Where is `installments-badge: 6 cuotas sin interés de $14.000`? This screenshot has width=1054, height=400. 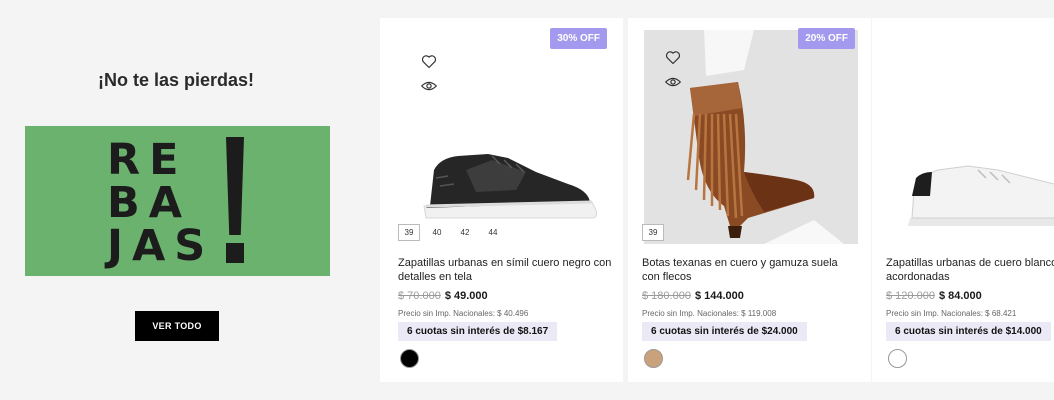 installments-badge: 6 cuotas sin interés de $14.000 is located at coordinates (968, 331).